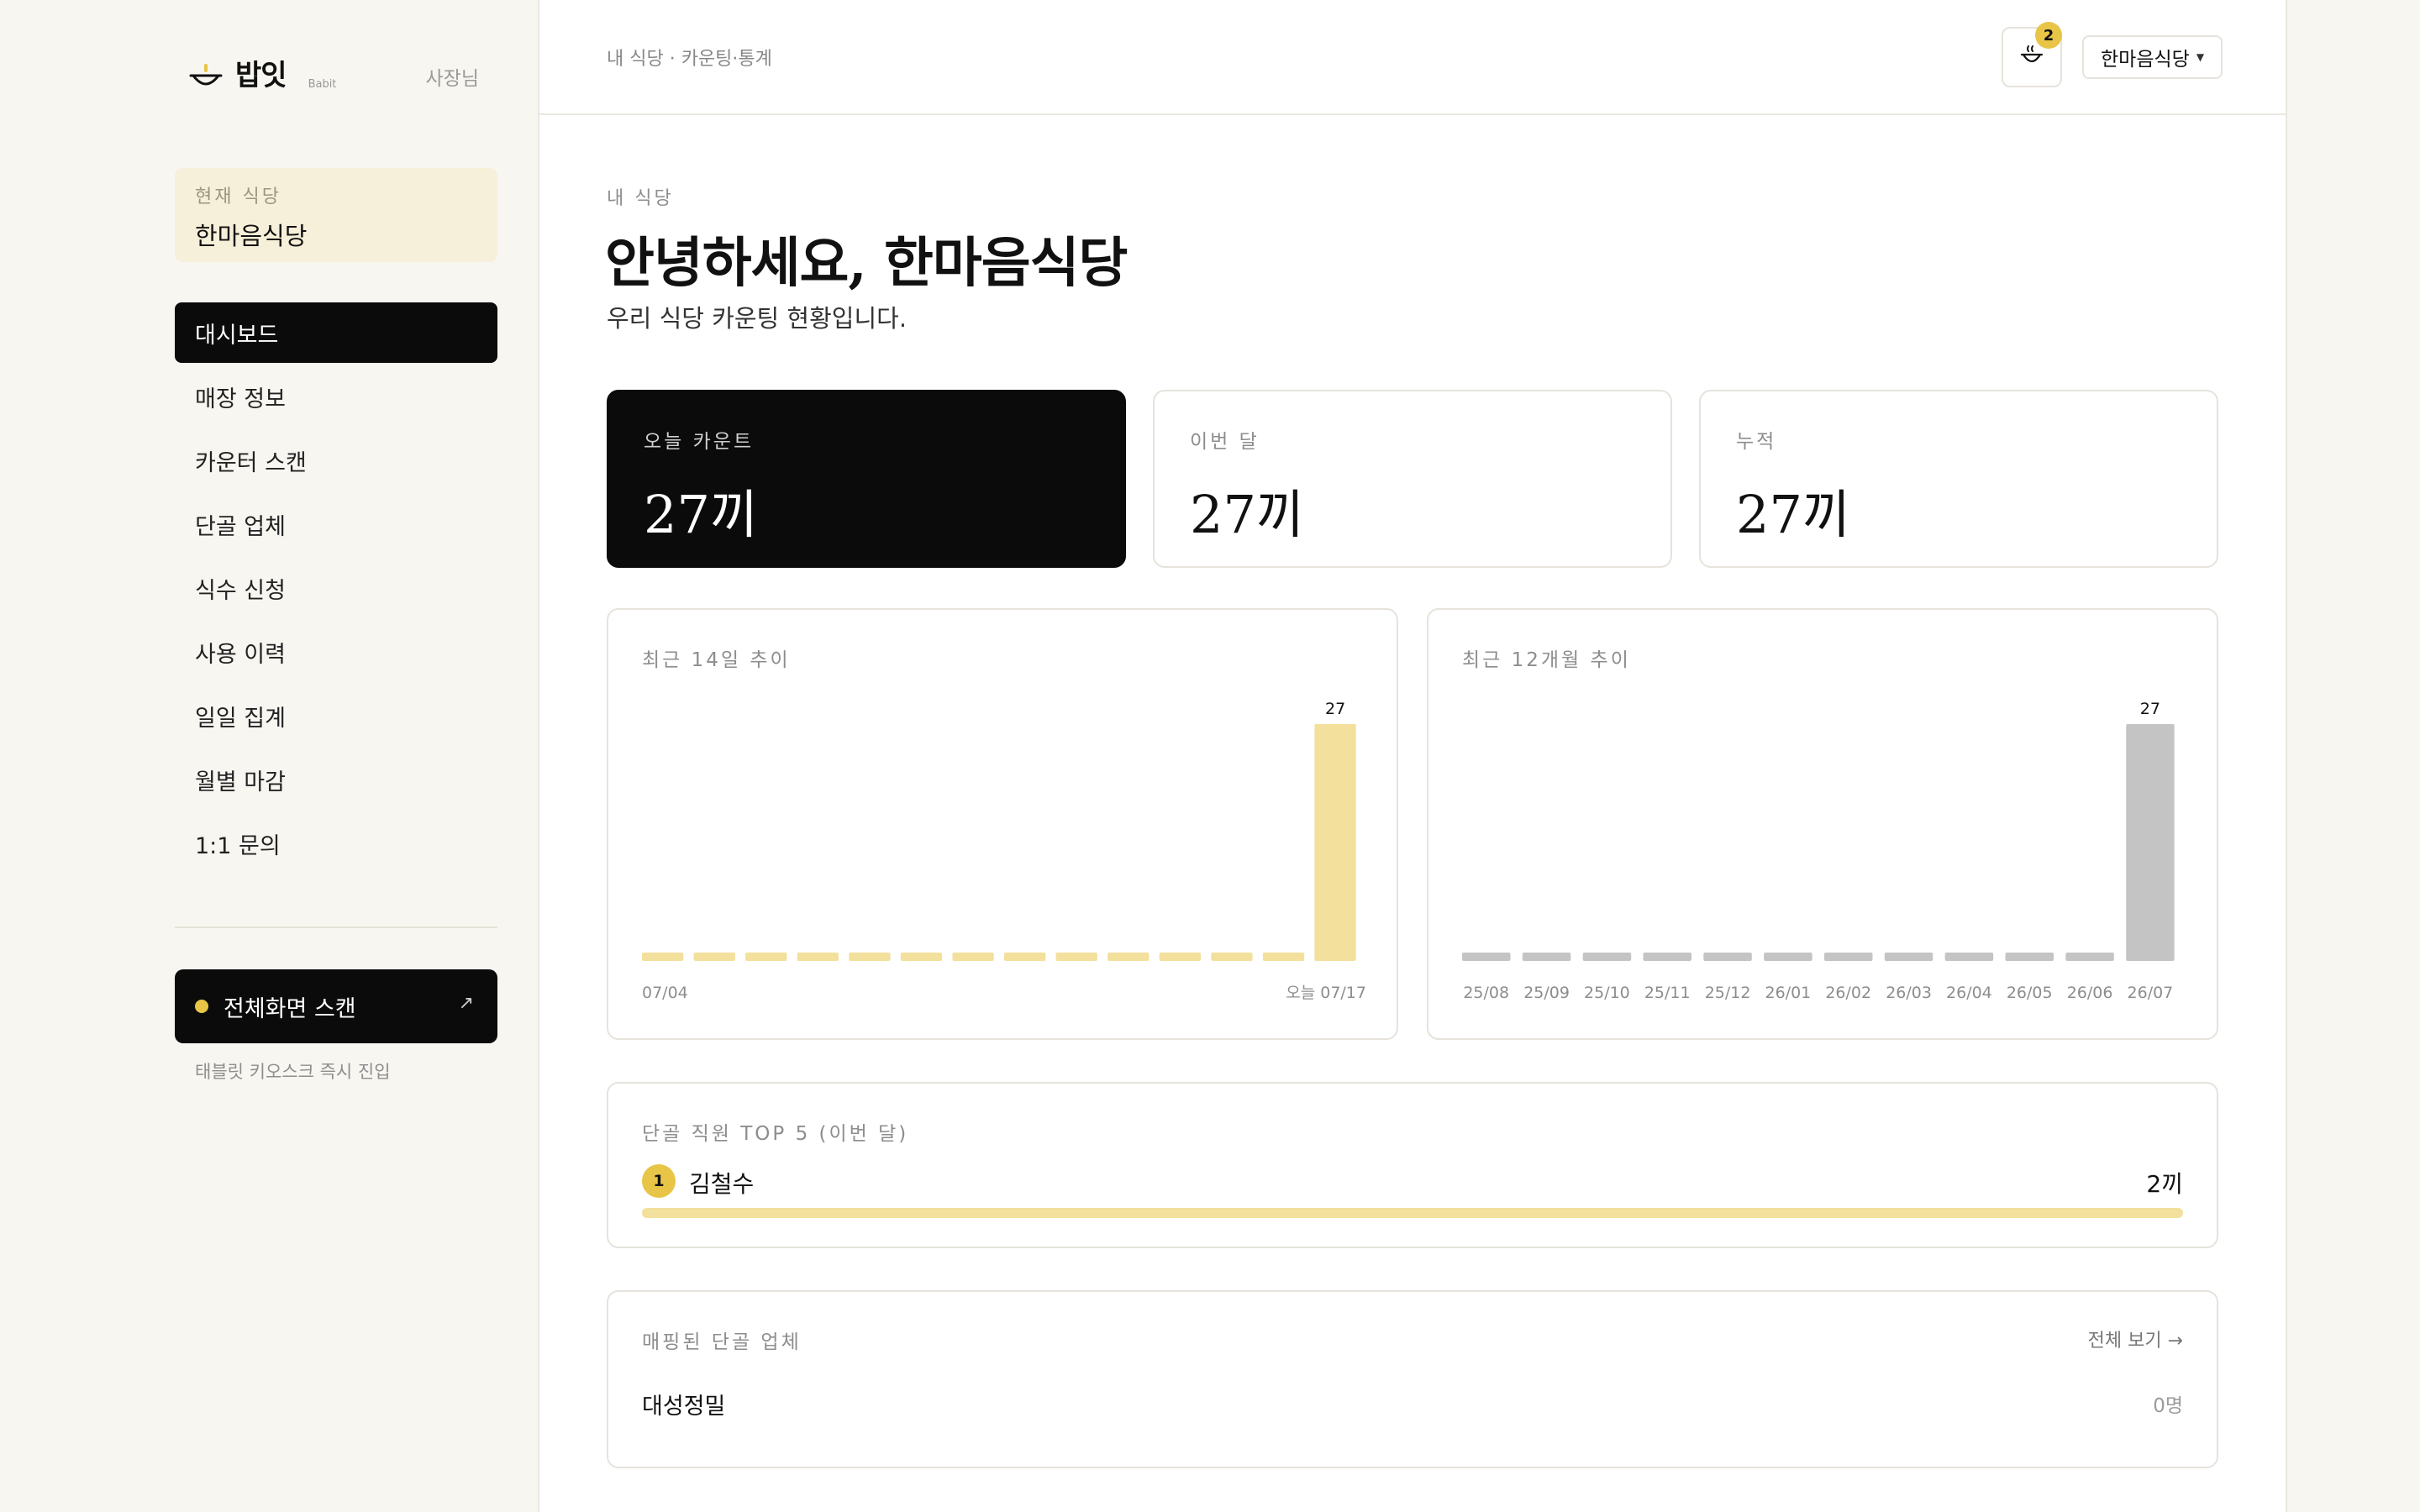 The width and height of the screenshot is (2420, 1512). What do you see at coordinates (336, 460) in the screenshot?
I see `sidebar-item-counter-scan: 카운터 스캔` at bounding box center [336, 460].